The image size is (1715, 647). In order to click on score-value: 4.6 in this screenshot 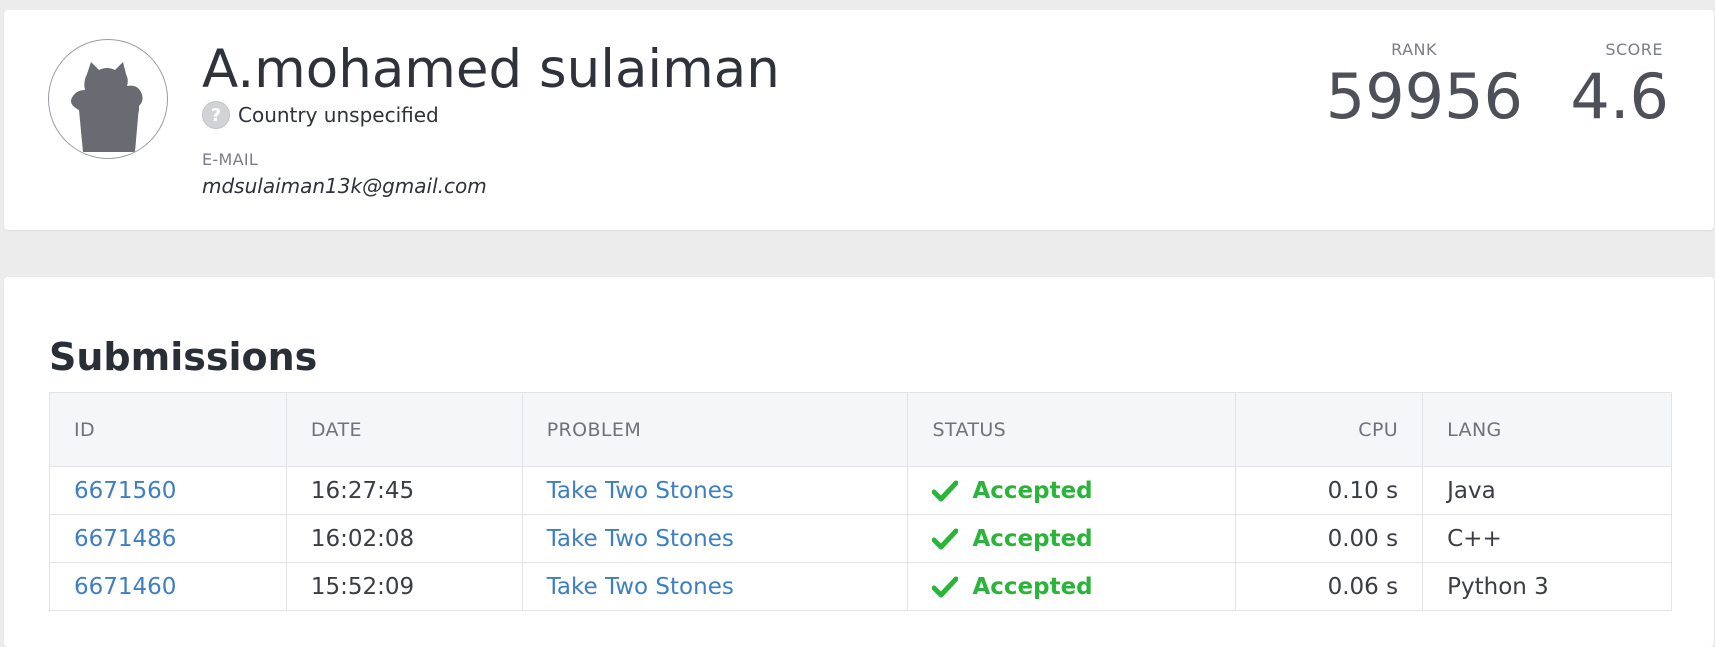, I will do `click(1619, 96)`.